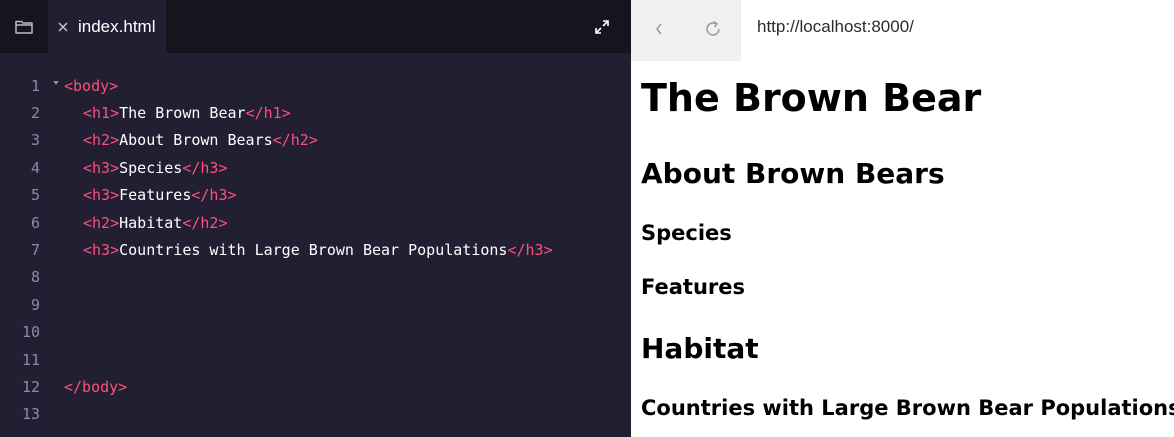 This screenshot has height=437, width=1174. What do you see at coordinates (35, 140) in the screenshot?
I see `line-number: 3` at bounding box center [35, 140].